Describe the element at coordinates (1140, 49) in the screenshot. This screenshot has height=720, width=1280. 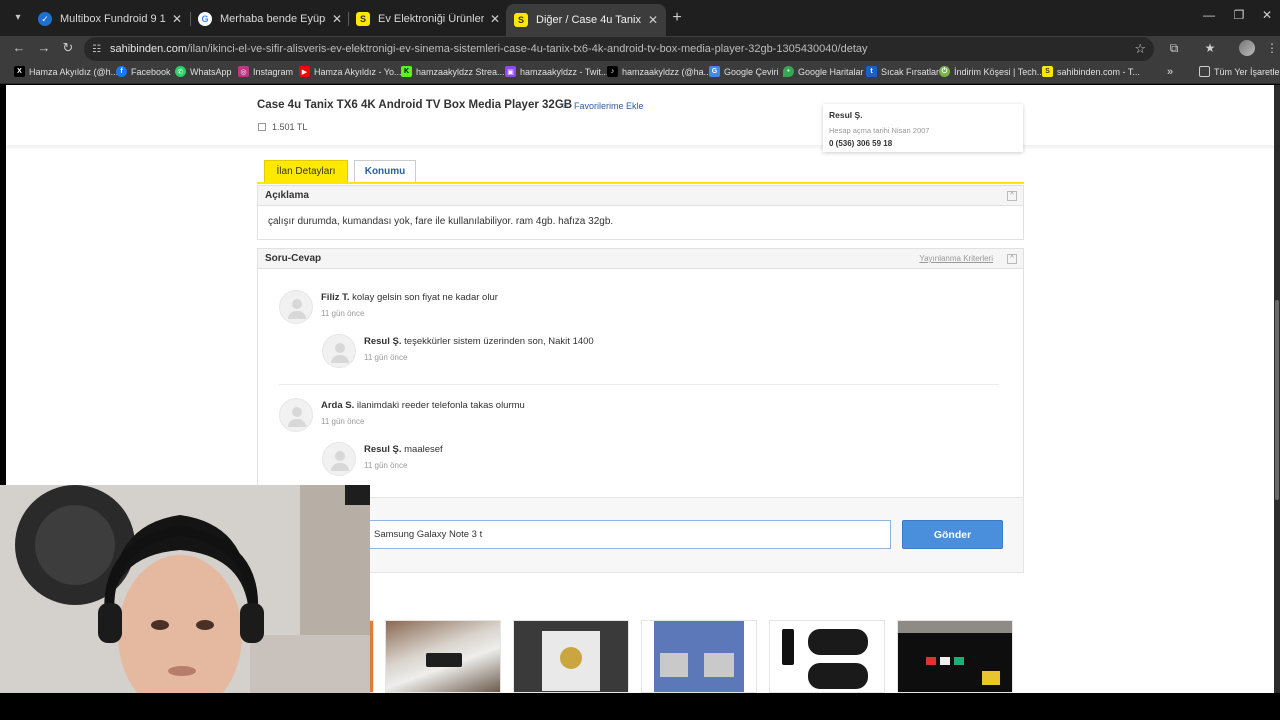
I see `bookmark-star-icon: ☆` at that location.